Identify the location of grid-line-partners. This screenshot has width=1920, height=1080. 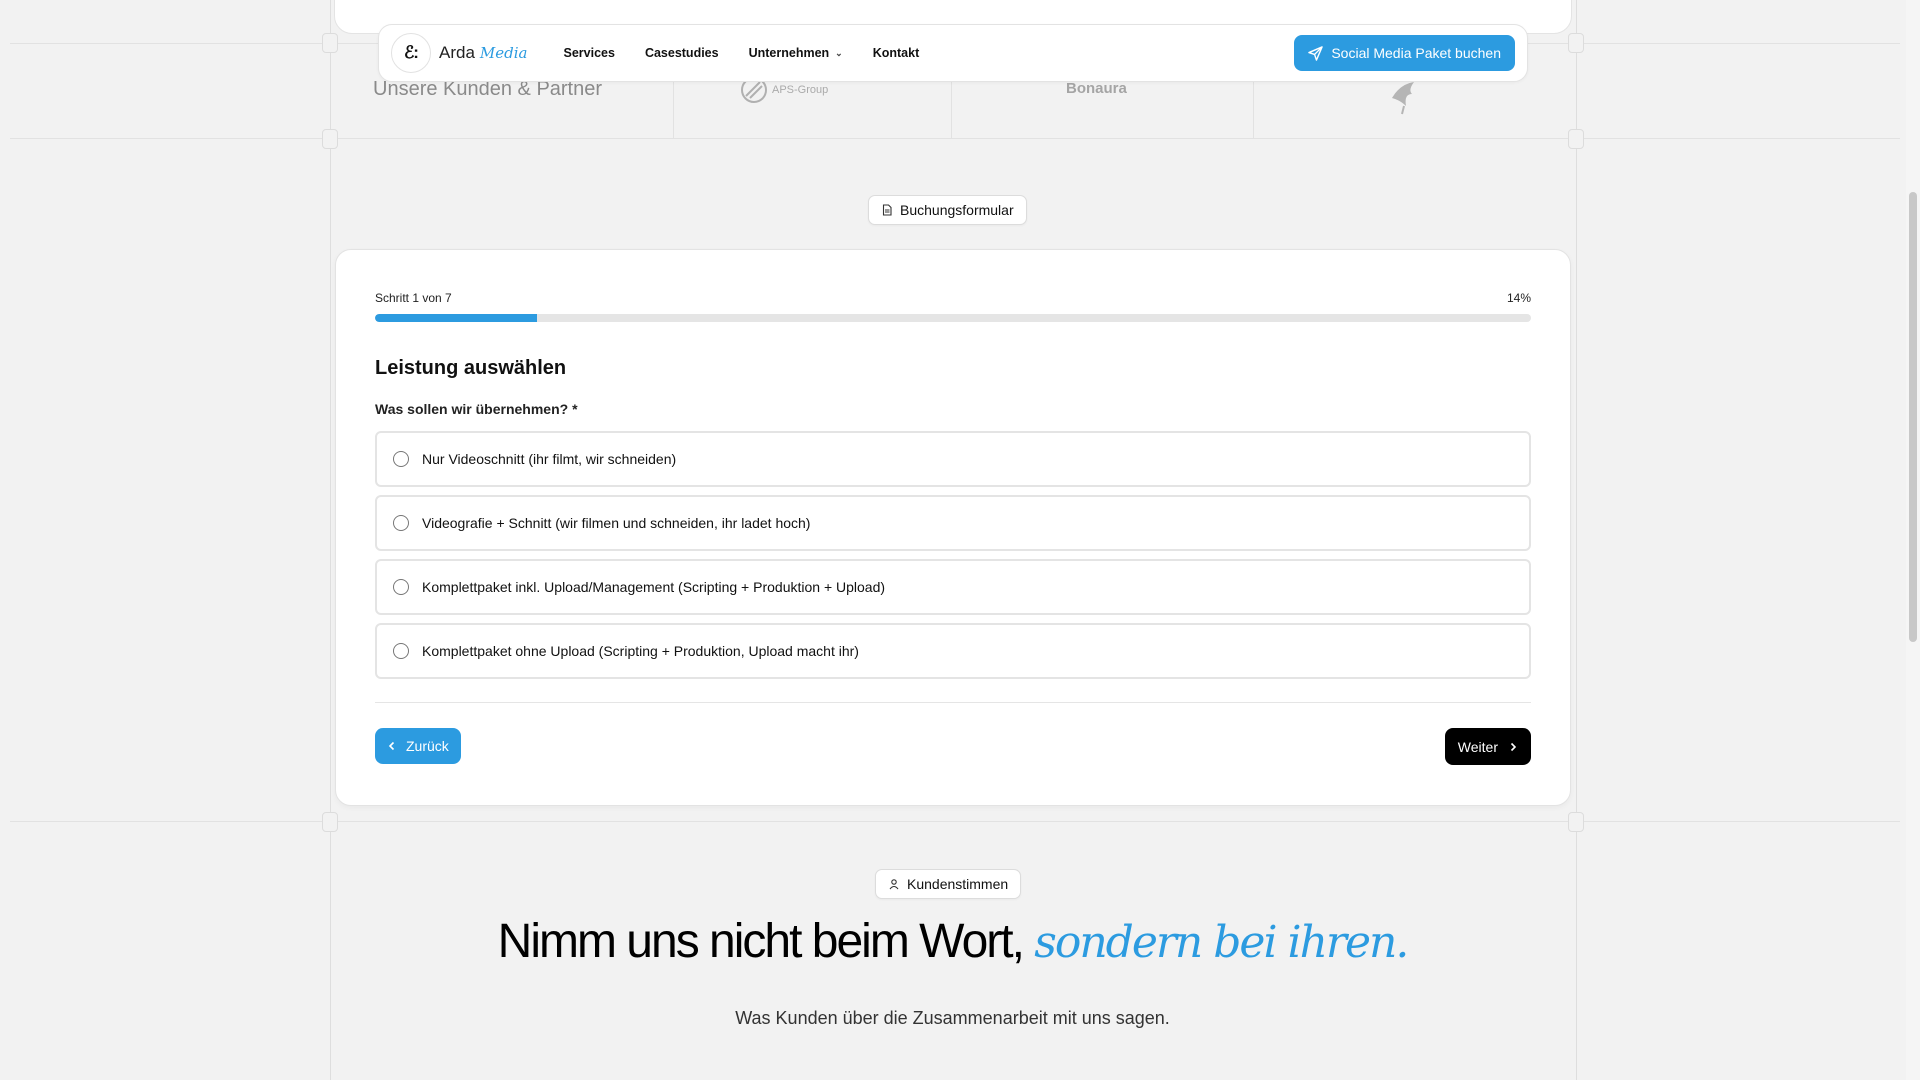
(955, 138).